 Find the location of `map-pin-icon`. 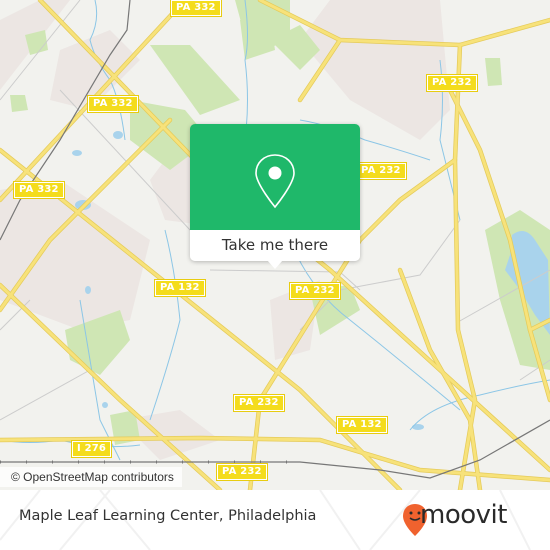

map-pin-icon is located at coordinates (275, 181).